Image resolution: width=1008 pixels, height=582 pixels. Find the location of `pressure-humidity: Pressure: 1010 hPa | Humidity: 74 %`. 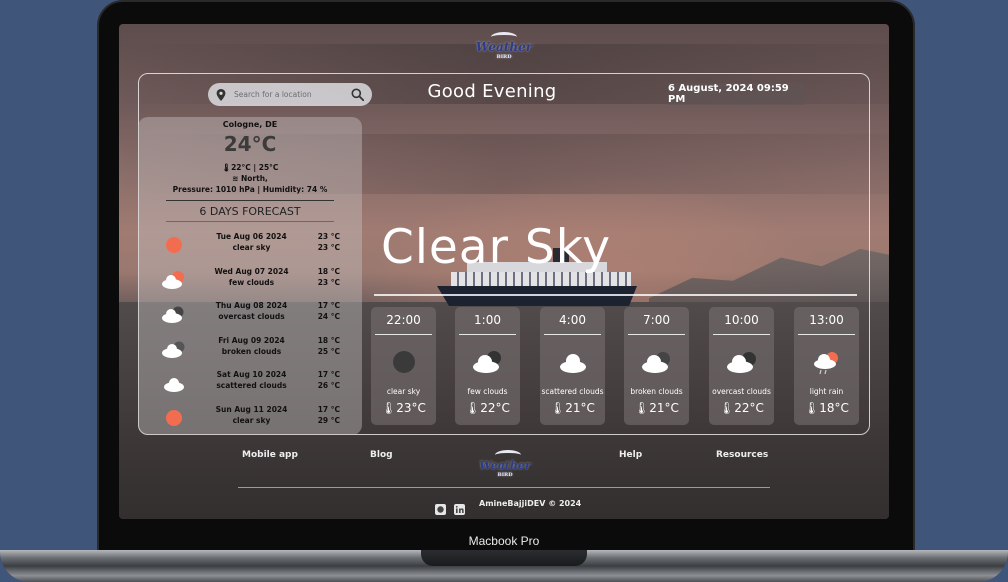

pressure-humidity: Pressure: 1010 hPa | Humidity: 74 % is located at coordinates (250, 189).